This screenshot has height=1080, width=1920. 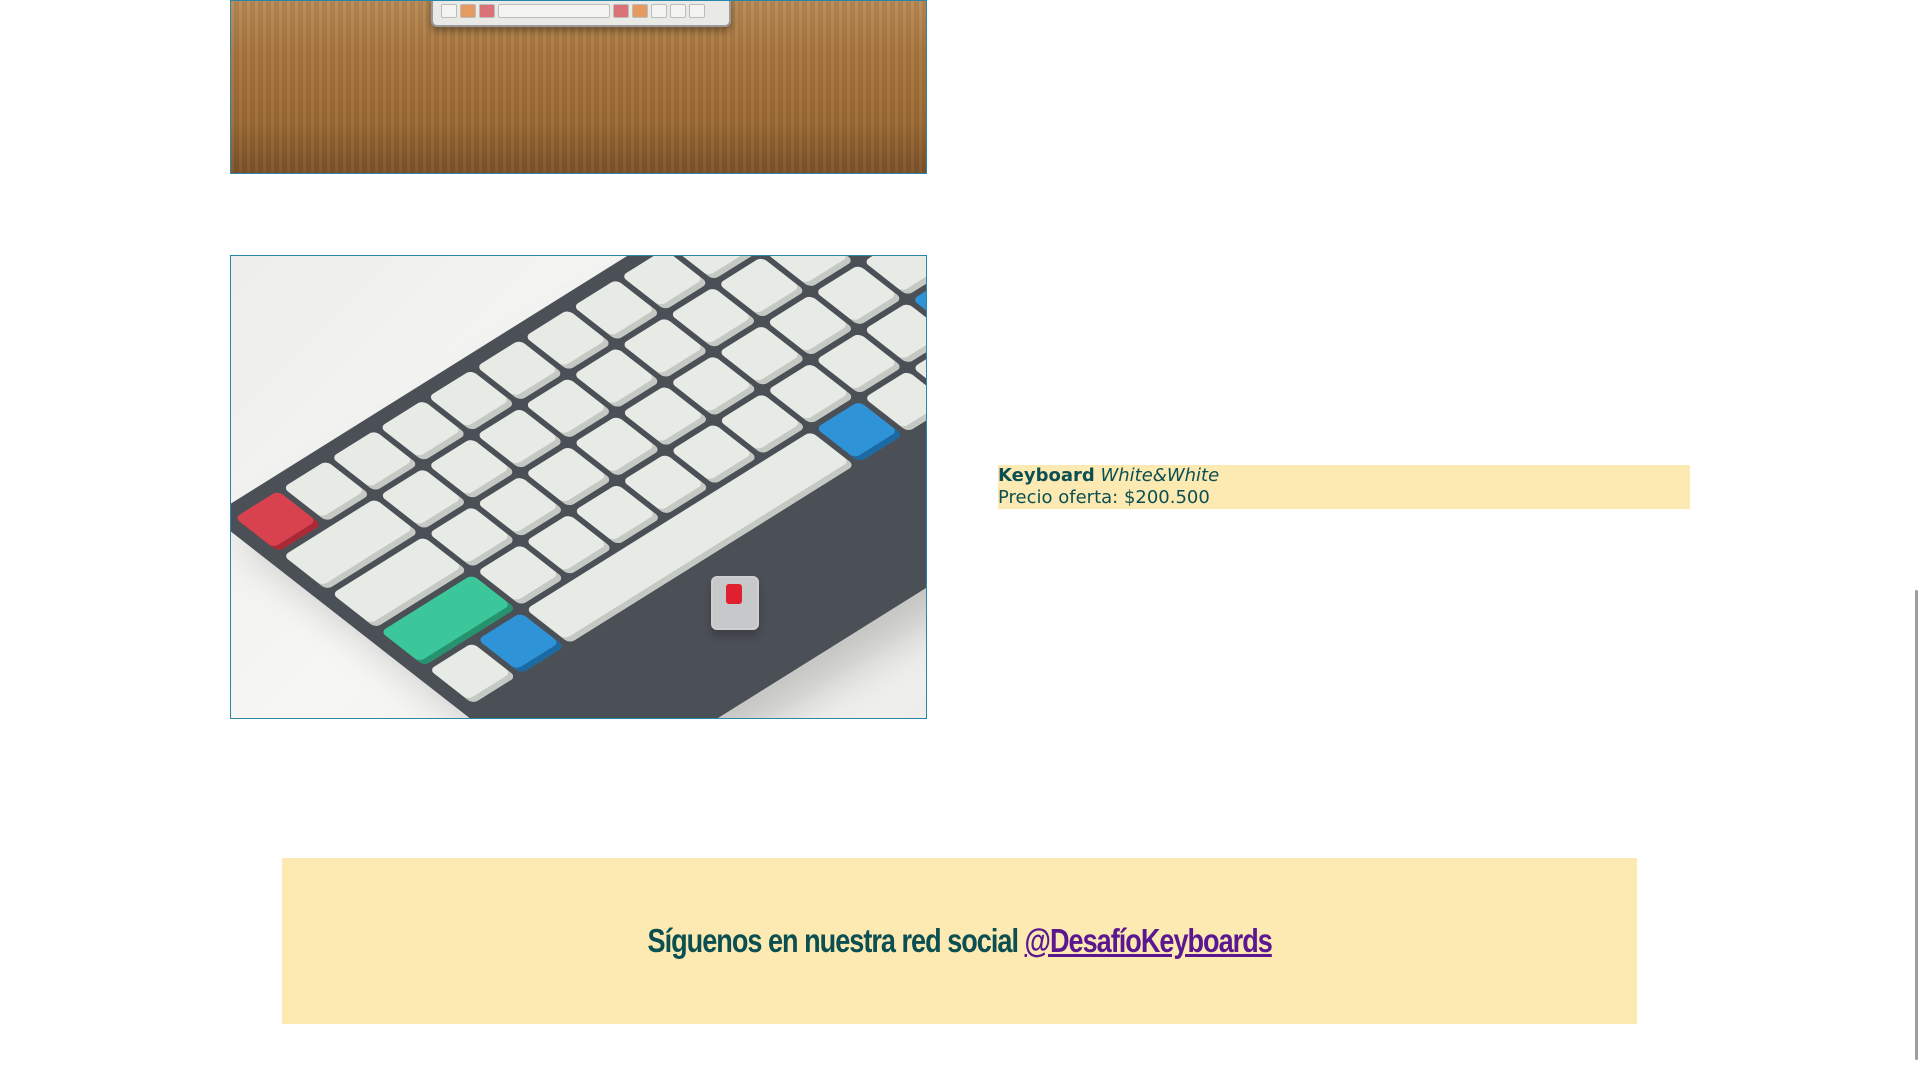 I want to click on keyboard-illustration, so click(x=581, y=14).